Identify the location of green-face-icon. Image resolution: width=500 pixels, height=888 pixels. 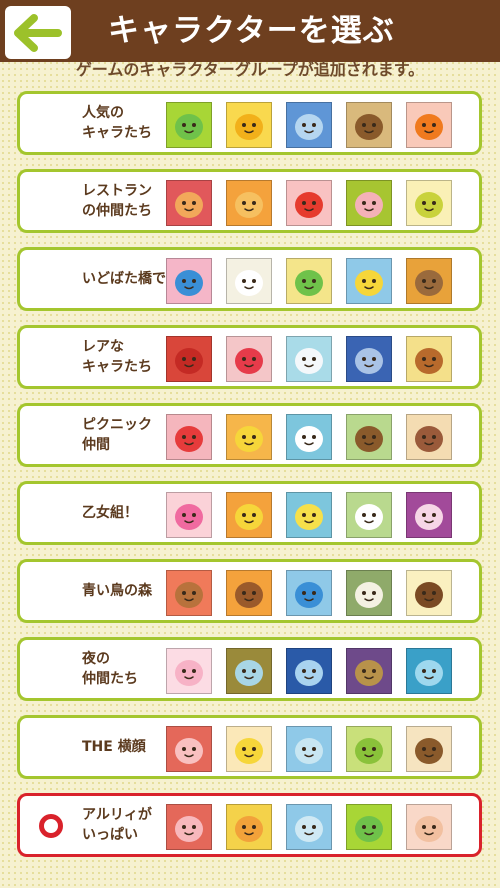
(369, 829).